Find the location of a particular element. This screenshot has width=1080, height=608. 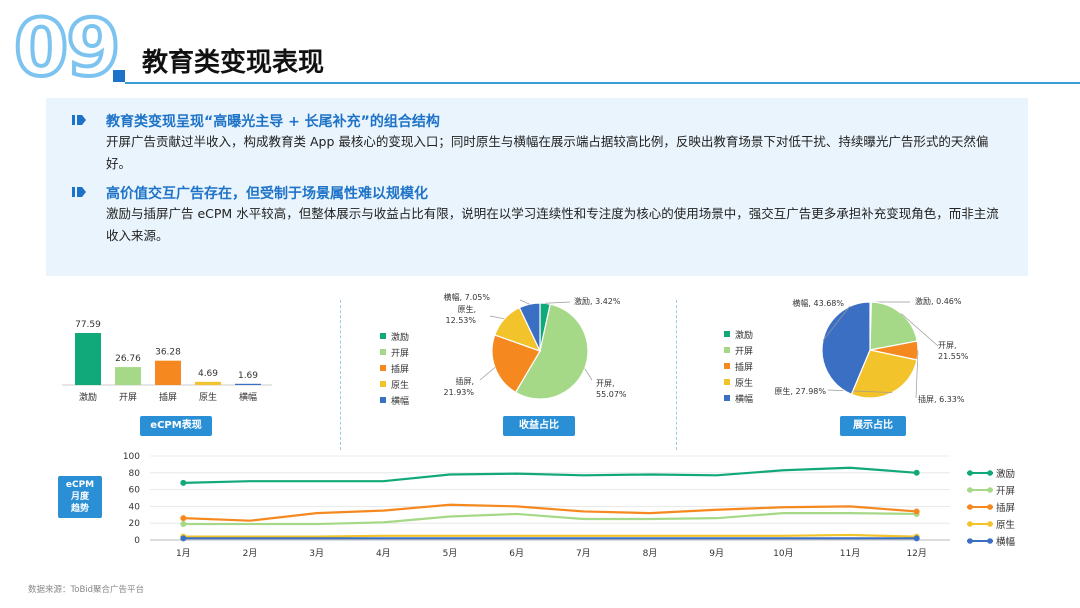

display-legend: 激励 开屏 插屏 原生 横幅 is located at coordinates (738, 366).